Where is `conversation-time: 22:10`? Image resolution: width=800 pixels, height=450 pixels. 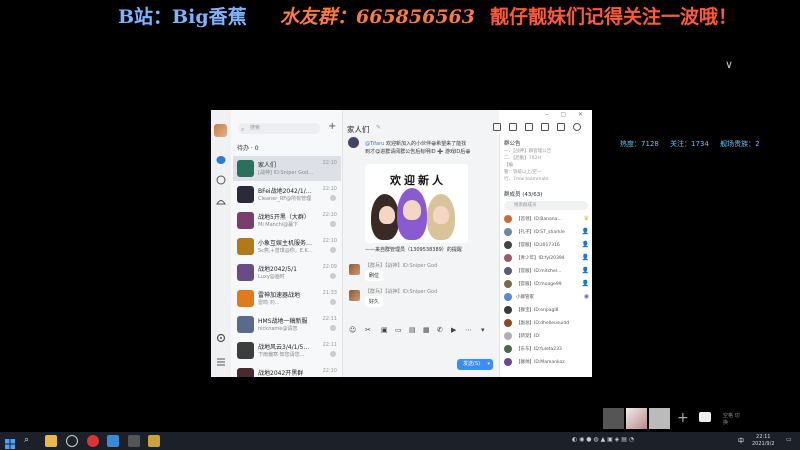
conversation-time: 22:10 is located at coordinates (329, 189).